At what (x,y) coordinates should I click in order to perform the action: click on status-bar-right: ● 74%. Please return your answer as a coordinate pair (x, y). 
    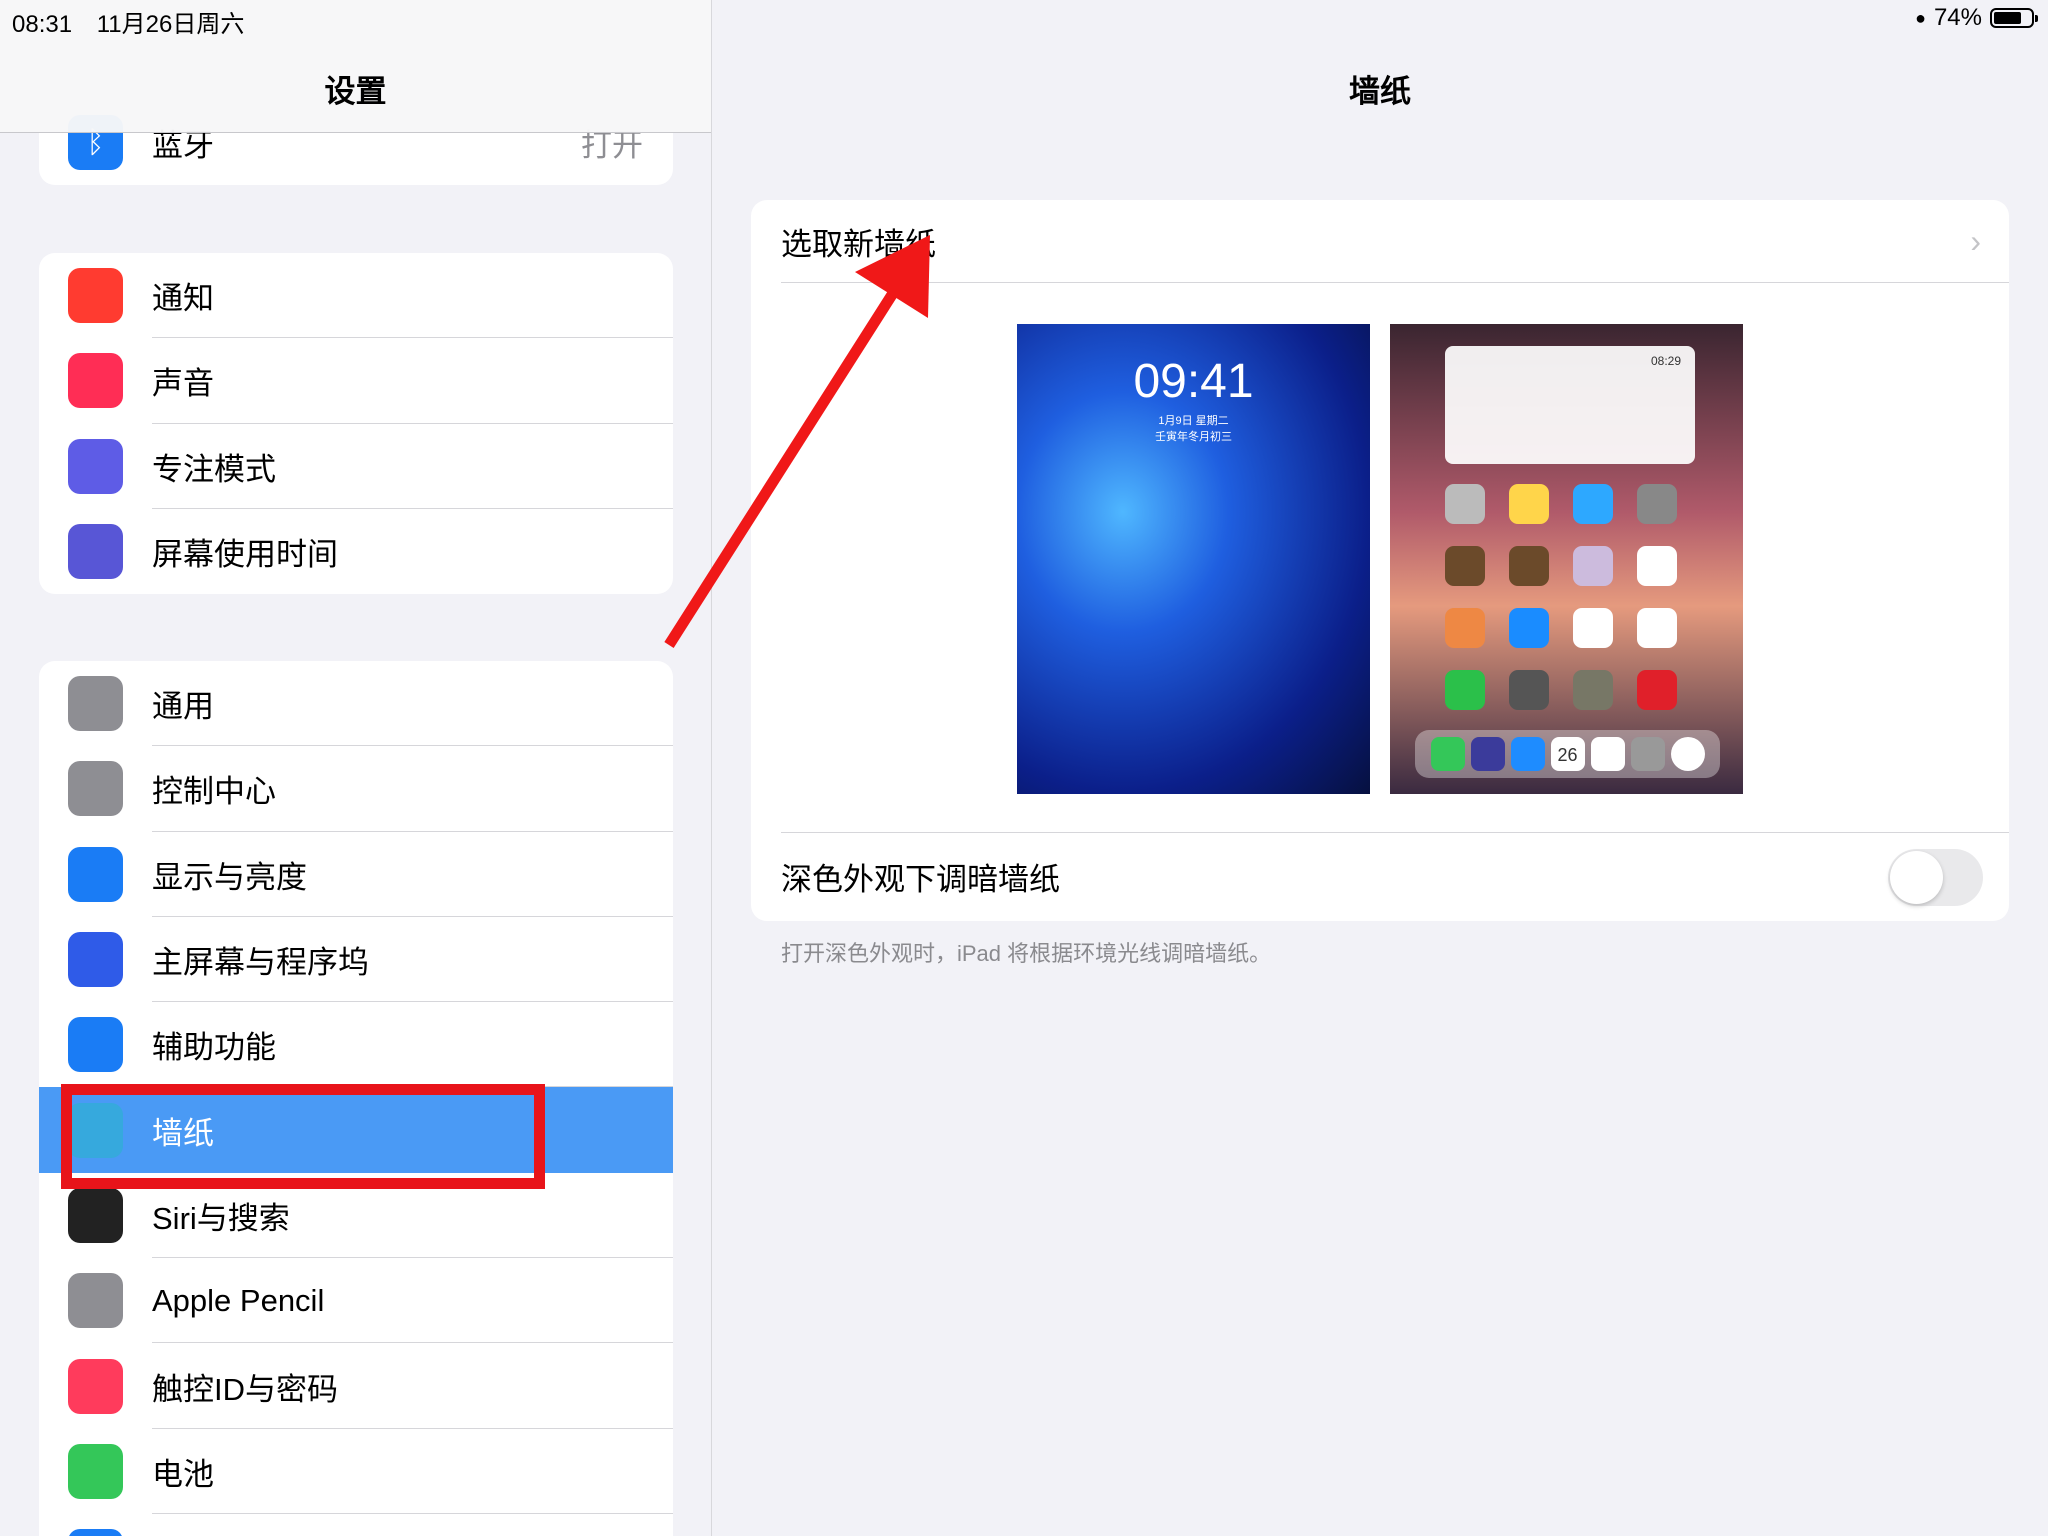
    Looking at the image, I should click on (1976, 18).